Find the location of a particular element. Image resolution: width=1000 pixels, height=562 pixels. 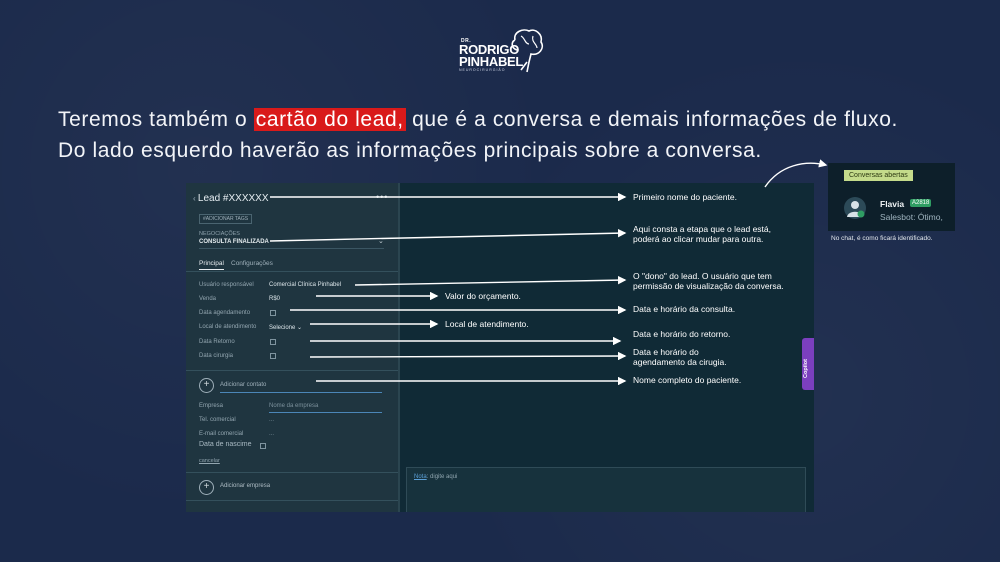

copilot-label: Copilot is located at coordinates (806, 368).